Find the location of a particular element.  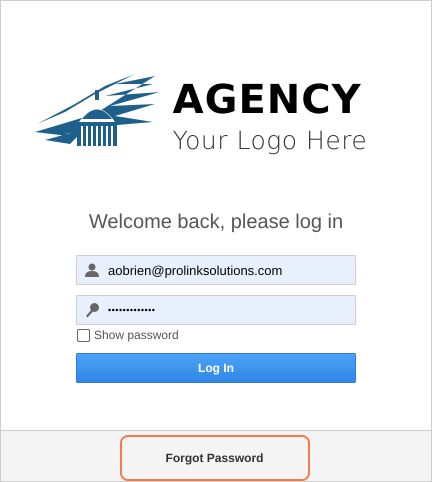

person-icon is located at coordinates (92, 270).